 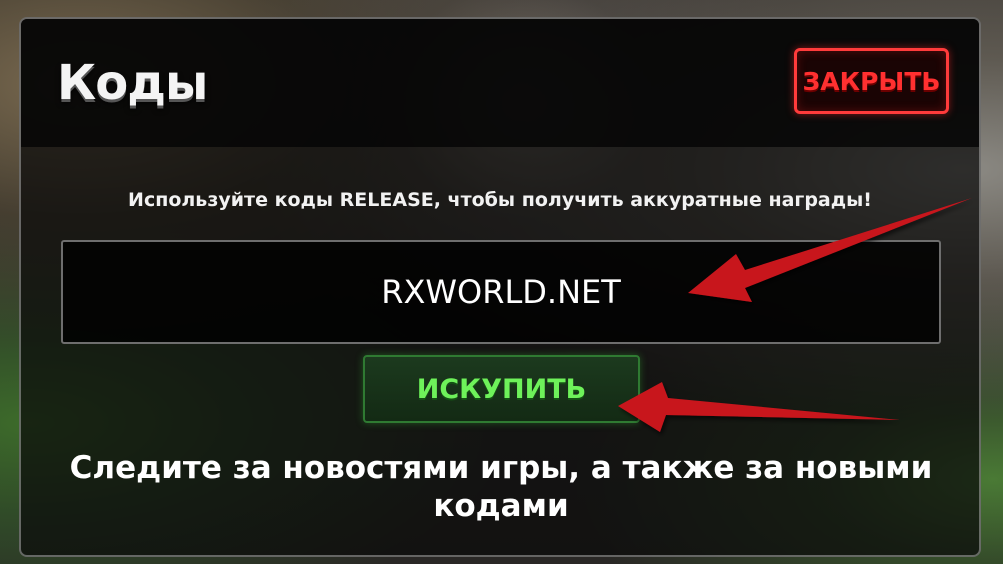 I want to click on redeem-button: ИСКУПИТЬ, so click(x=501, y=389).